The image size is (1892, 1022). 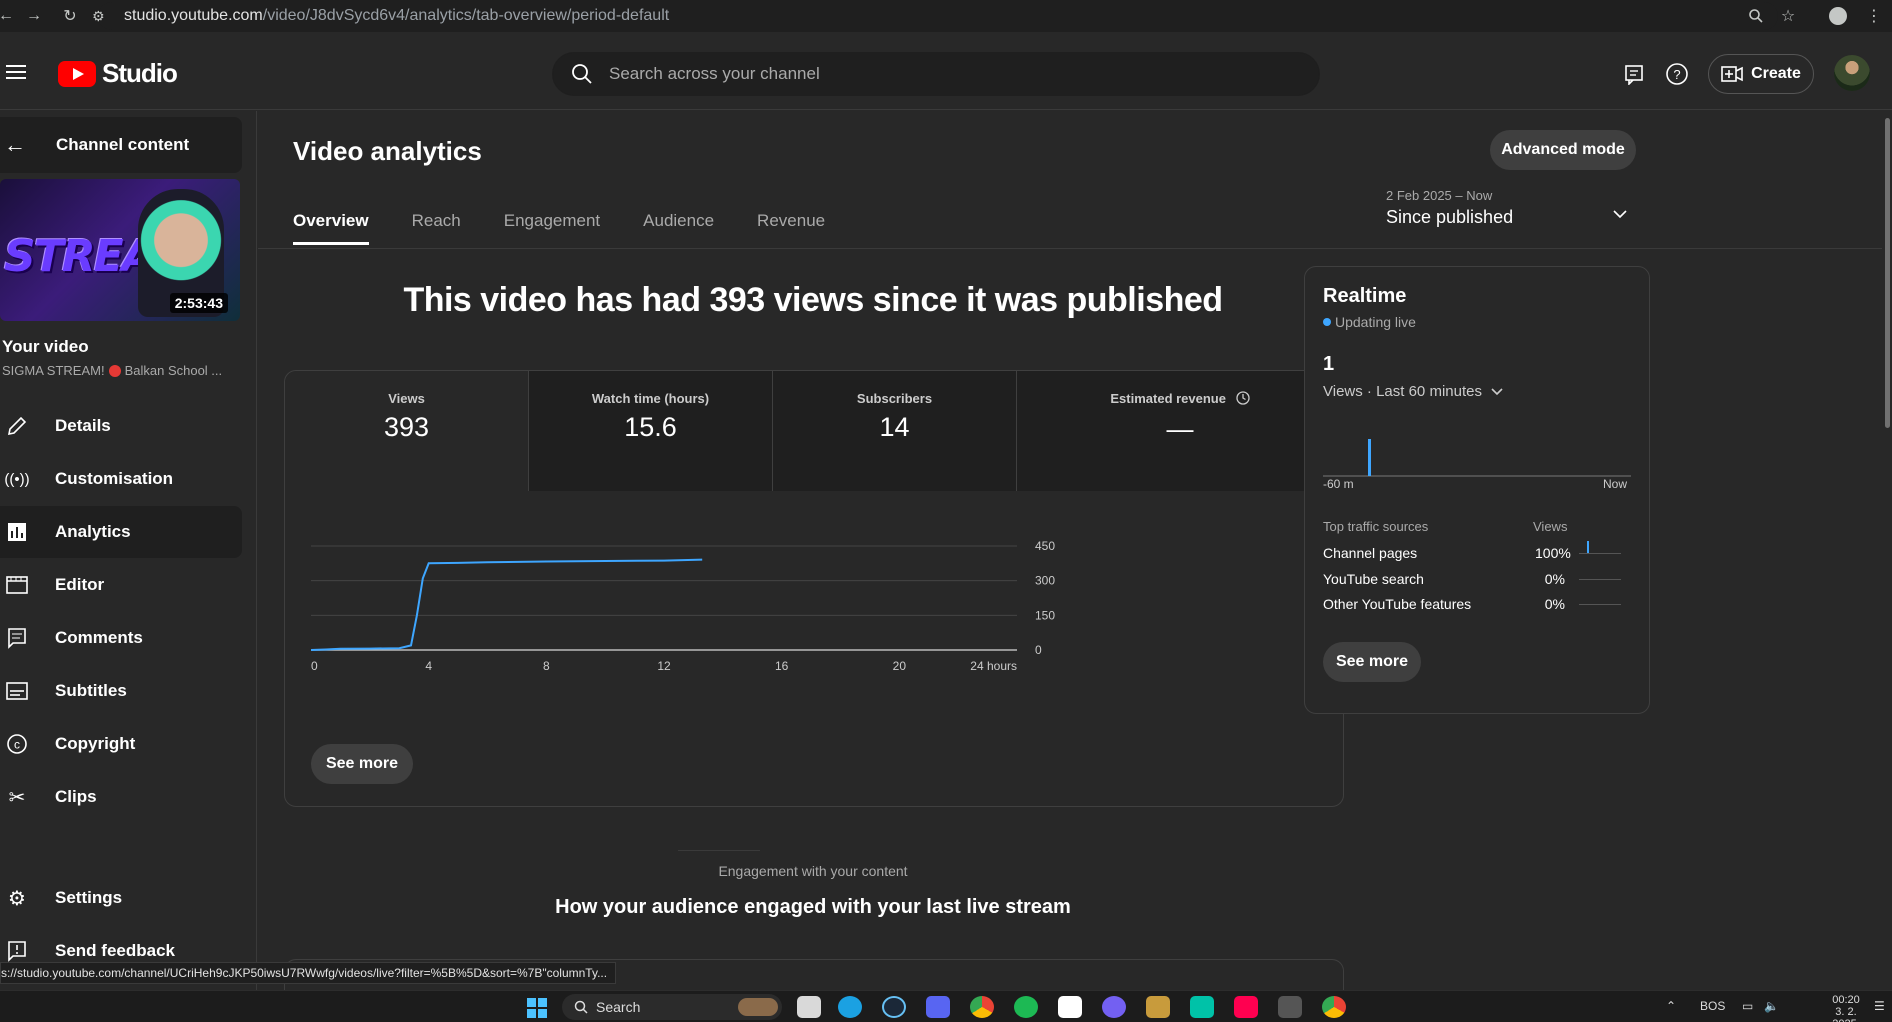 What do you see at coordinates (1329, 364) in the screenshot?
I see `realtime-count: 1` at bounding box center [1329, 364].